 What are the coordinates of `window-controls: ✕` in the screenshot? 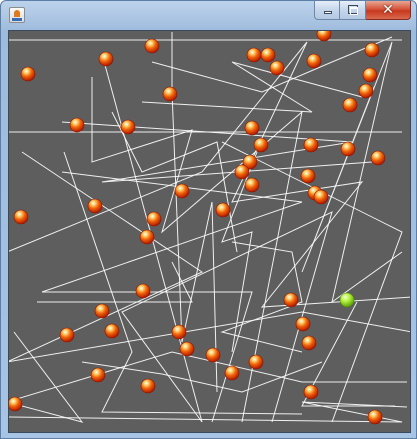 It's located at (362, 11).